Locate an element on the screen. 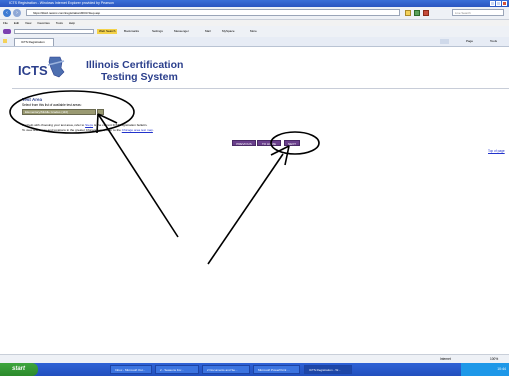 Image resolution: width=509 pixels, height=376 pixels. brand-title-line2: Testing System is located at coordinates (139, 77).